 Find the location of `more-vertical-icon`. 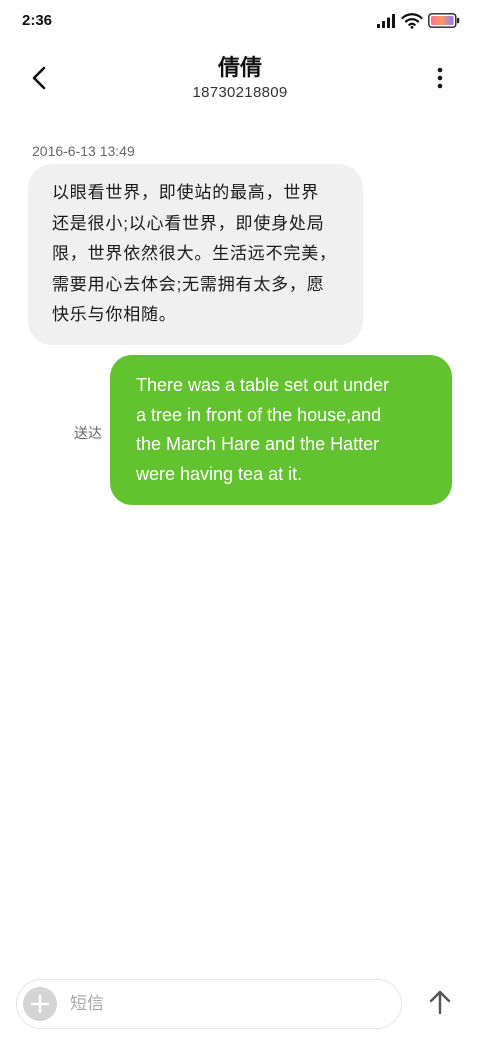

more-vertical-icon is located at coordinates (440, 78).